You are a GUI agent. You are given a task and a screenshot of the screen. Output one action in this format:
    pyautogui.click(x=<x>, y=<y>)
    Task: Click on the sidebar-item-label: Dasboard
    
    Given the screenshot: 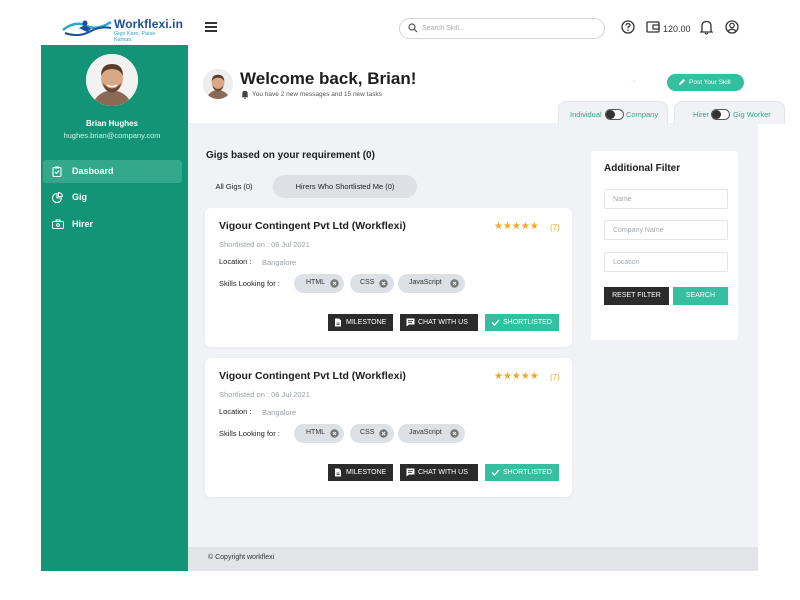 What is the action you would take?
    pyautogui.click(x=93, y=171)
    